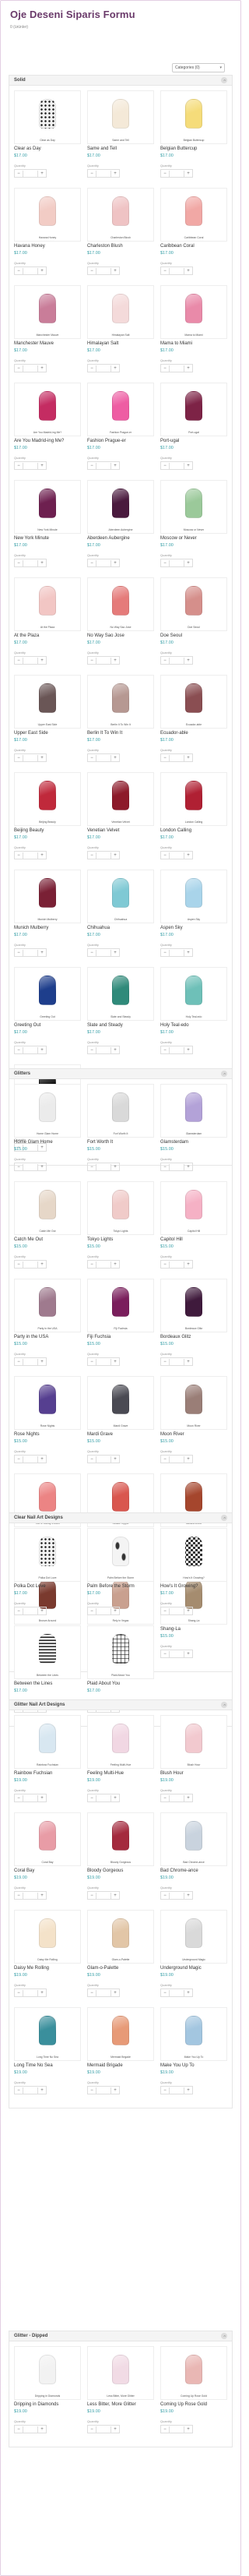 This screenshot has width=249, height=2576. Describe the element at coordinates (120, 1208) in the screenshot. I see `product-image: Tokyo Lights` at that location.